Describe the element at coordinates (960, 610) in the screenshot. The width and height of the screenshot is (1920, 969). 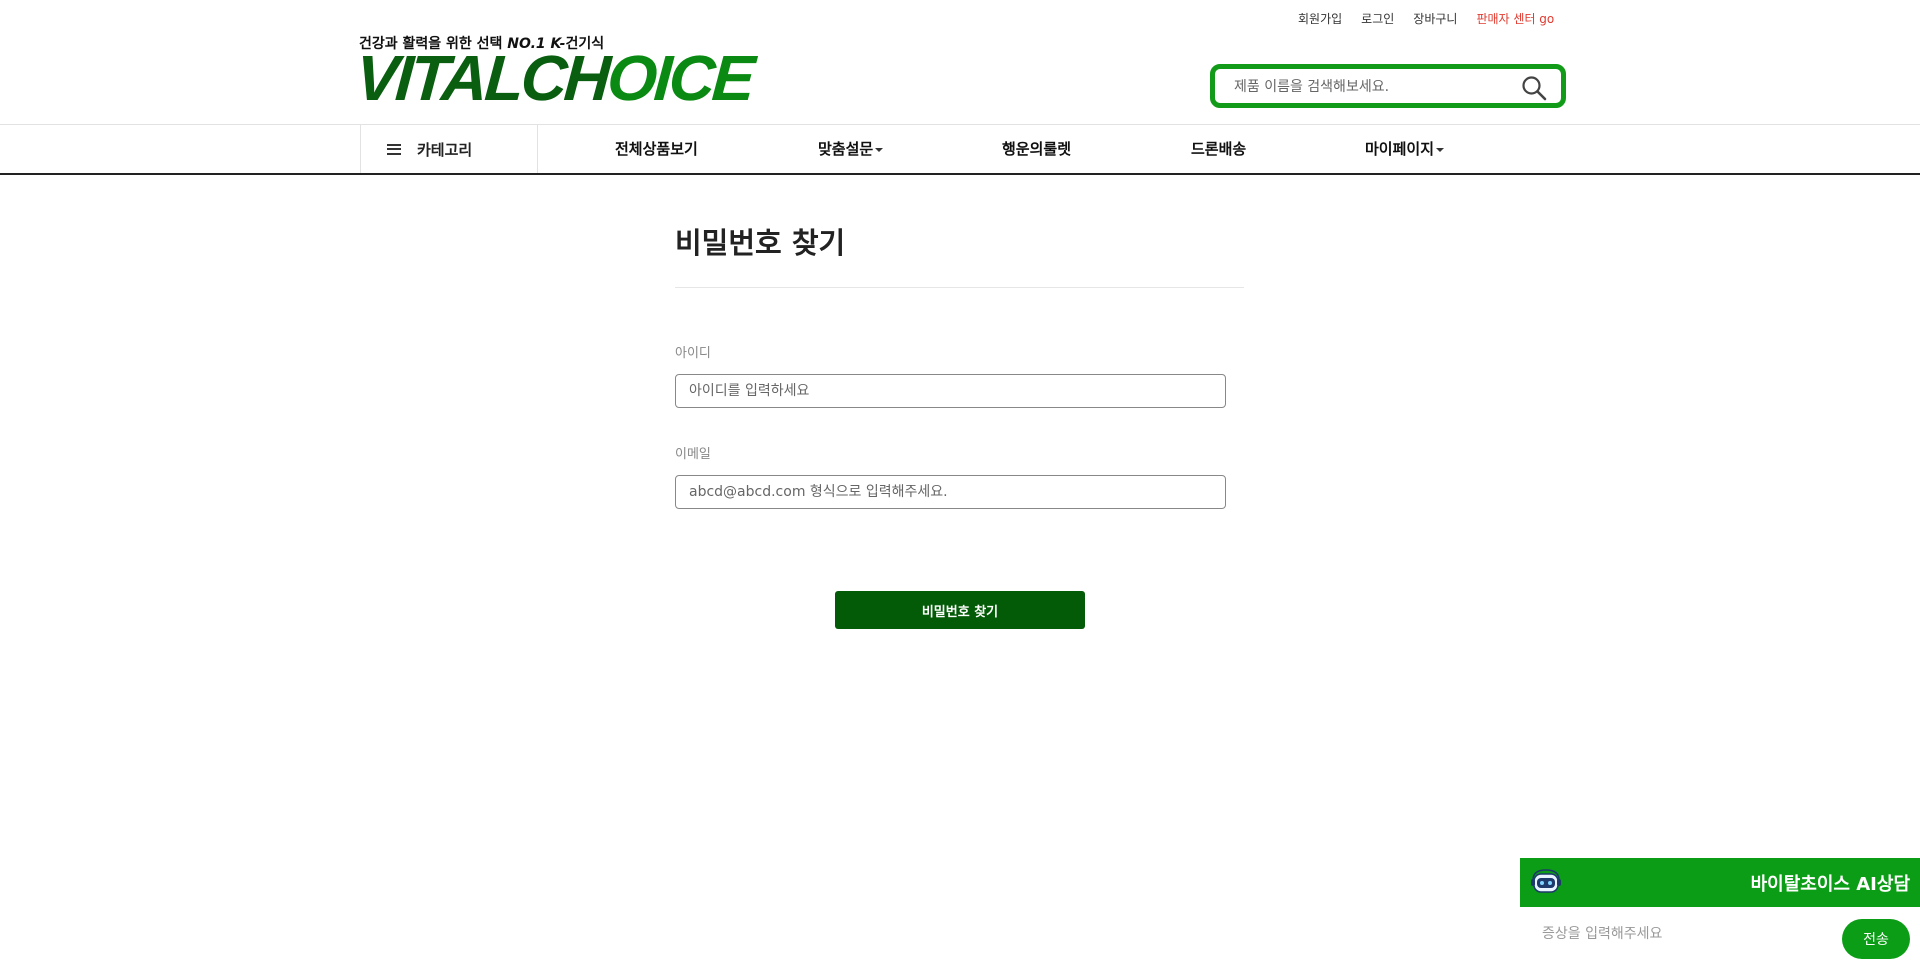
I see `find-password-button: 비밀번호 찾기` at that location.